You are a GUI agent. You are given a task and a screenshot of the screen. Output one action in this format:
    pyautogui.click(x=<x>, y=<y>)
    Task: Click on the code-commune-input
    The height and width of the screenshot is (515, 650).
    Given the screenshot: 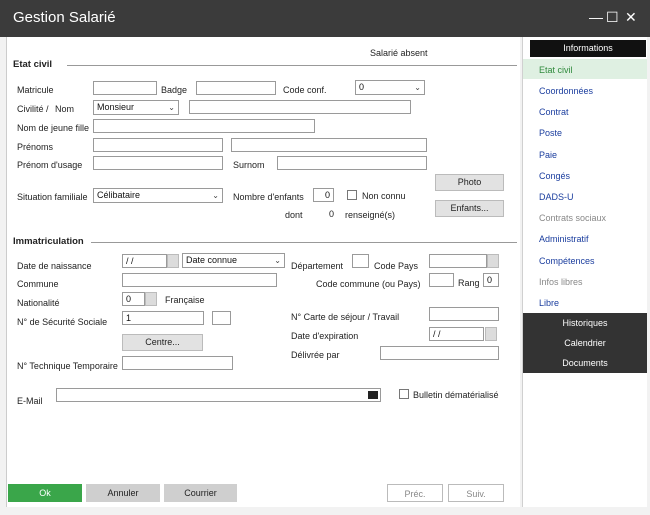 What is the action you would take?
    pyautogui.click(x=441, y=280)
    